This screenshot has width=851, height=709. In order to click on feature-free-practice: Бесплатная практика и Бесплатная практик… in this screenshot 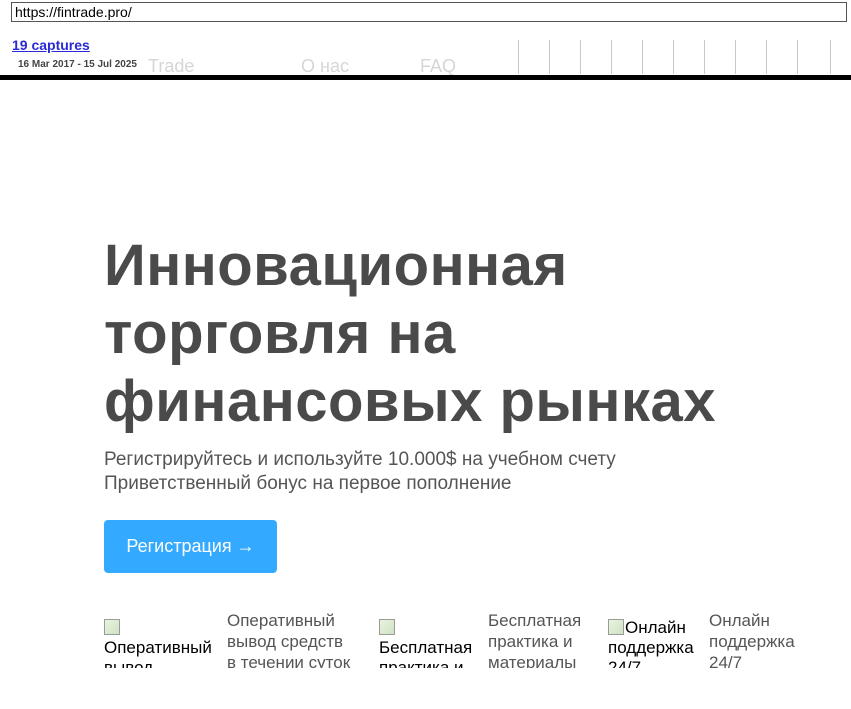, I will do `click(489, 639)`.